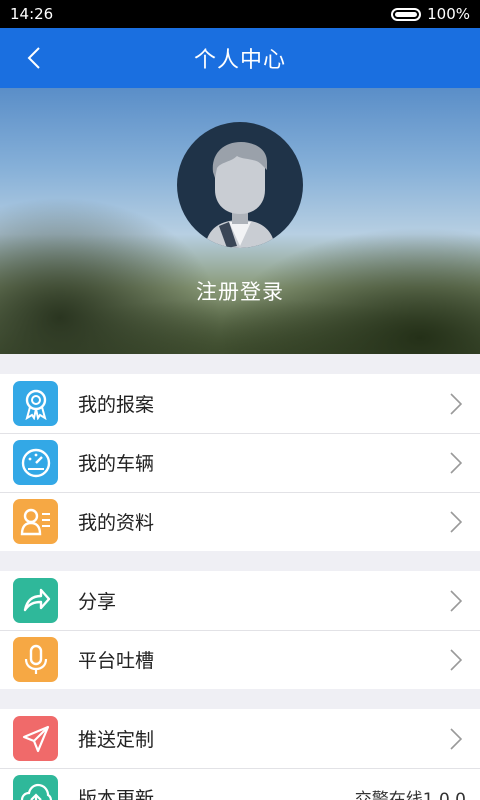  What do you see at coordinates (240, 291) in the screenshot?
I see `login-register-link: 注册登录` at bounding box center [240, 291].